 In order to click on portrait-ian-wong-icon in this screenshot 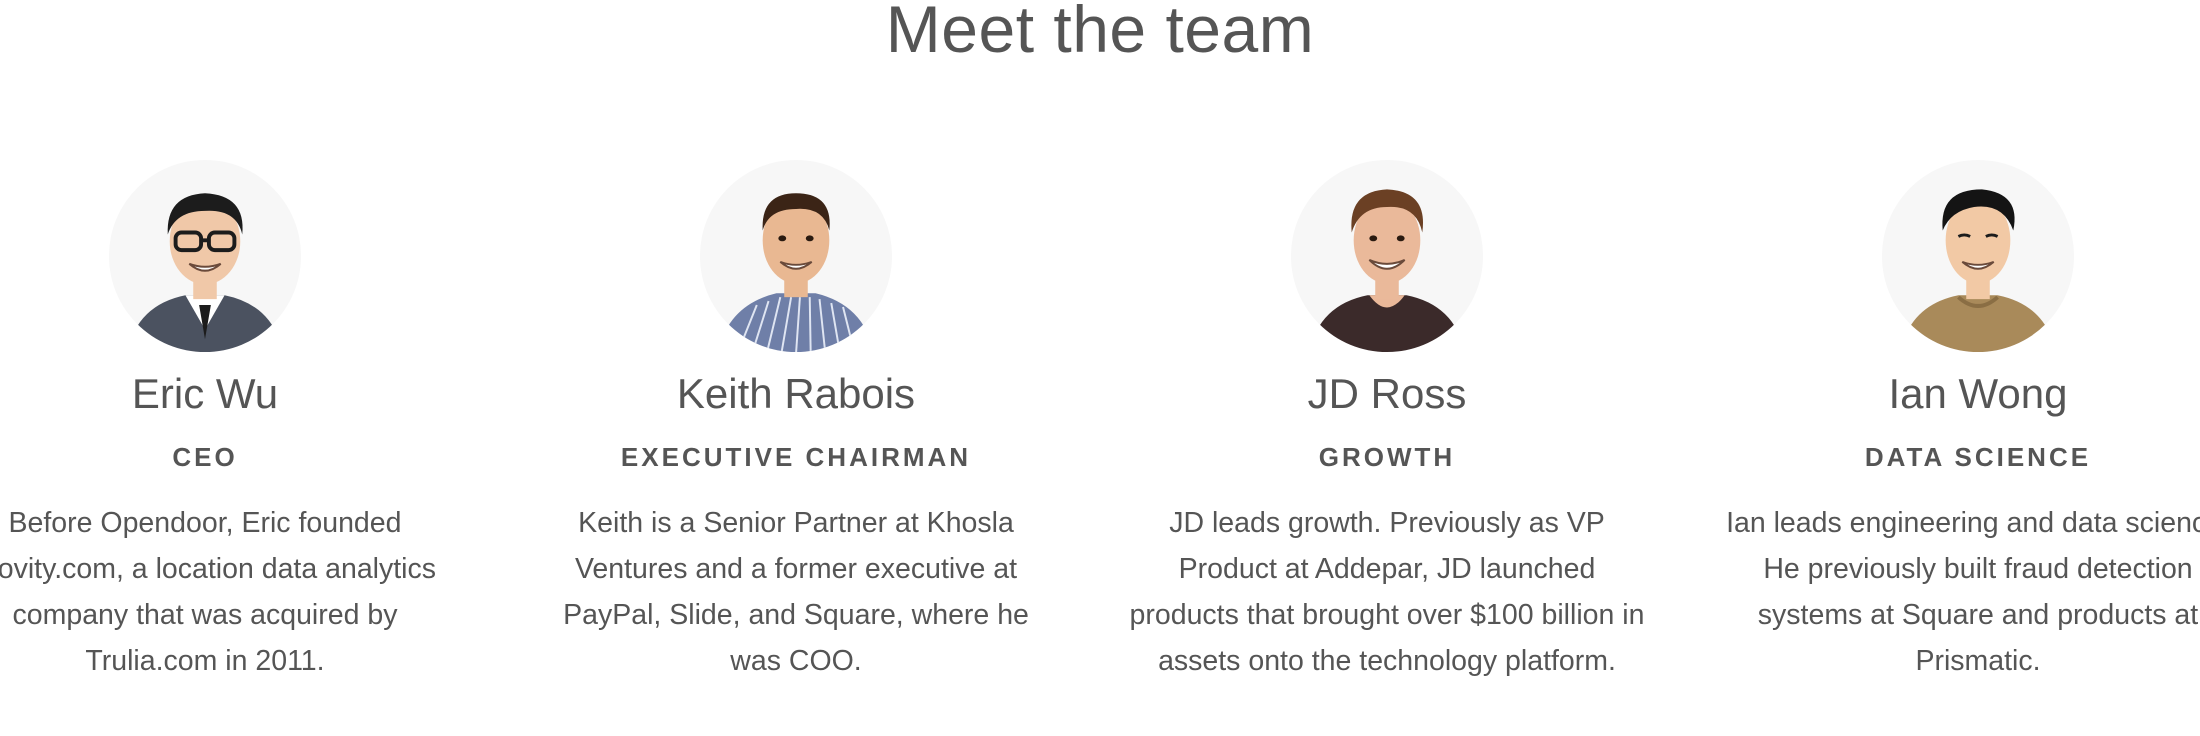, I will do `click(1978, 256)`.